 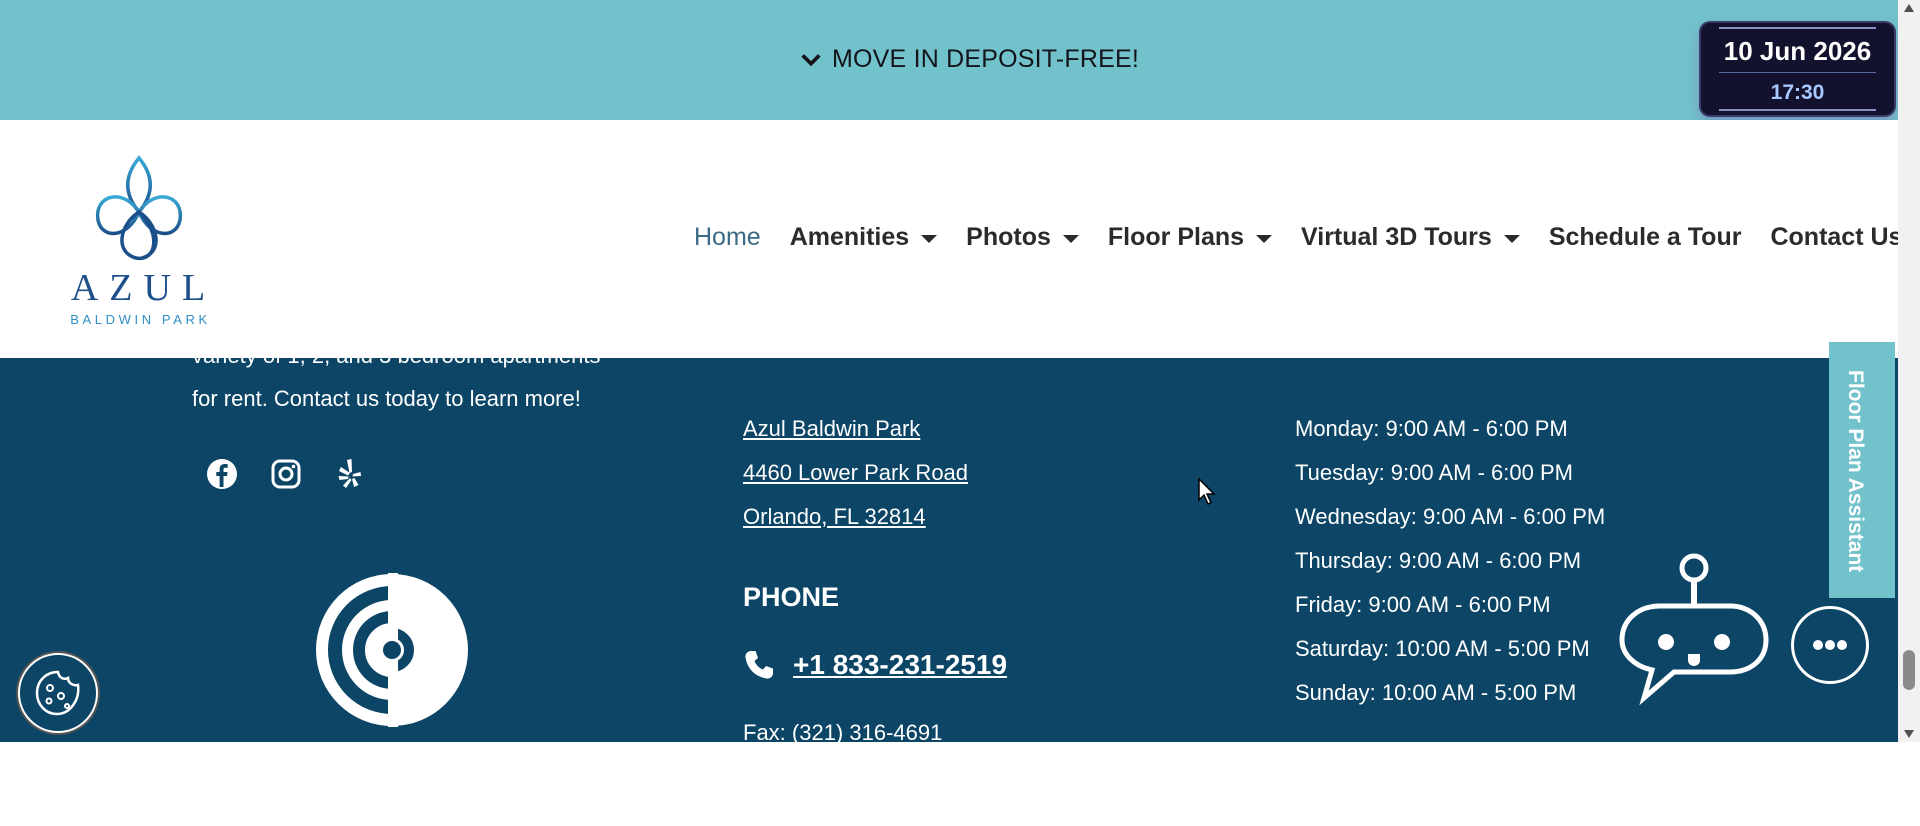 I want to click on promo-banner: MOVE IN DEPOSIT-FREE!, so click(x=949, y=60).